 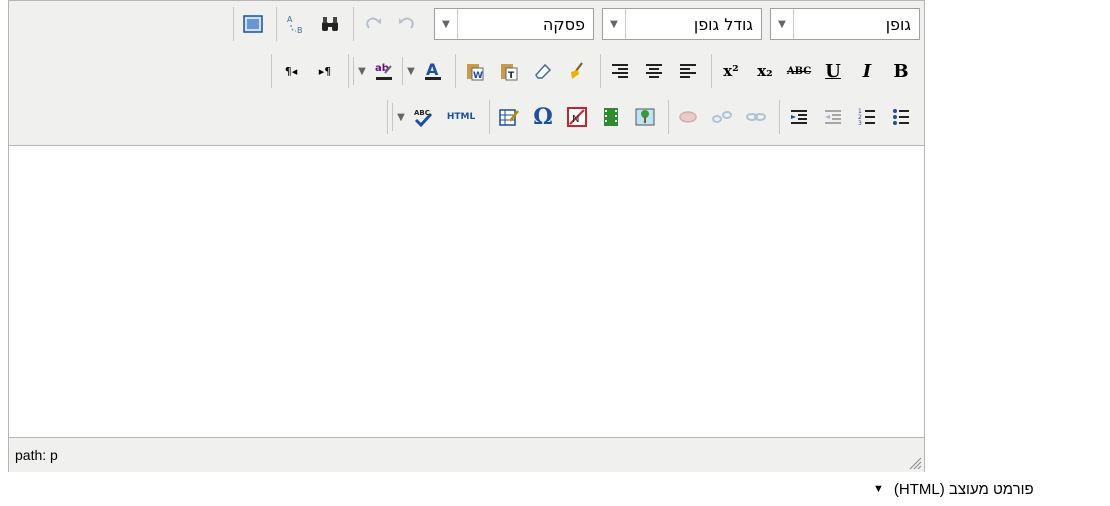 I want to click on subscript-button: x₂, so click(x=765, y=71).